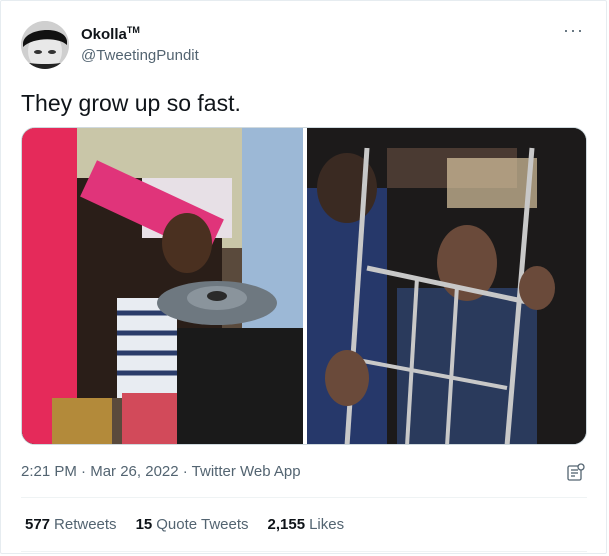 This screenshot has height=556, width=609. I want to click on more-dots-icon: ···, so click(573, 30).